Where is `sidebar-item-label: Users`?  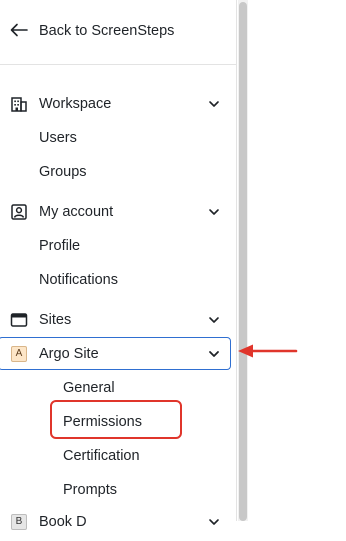
sidebar-item-label: Users is located at coordinates (58, 138).